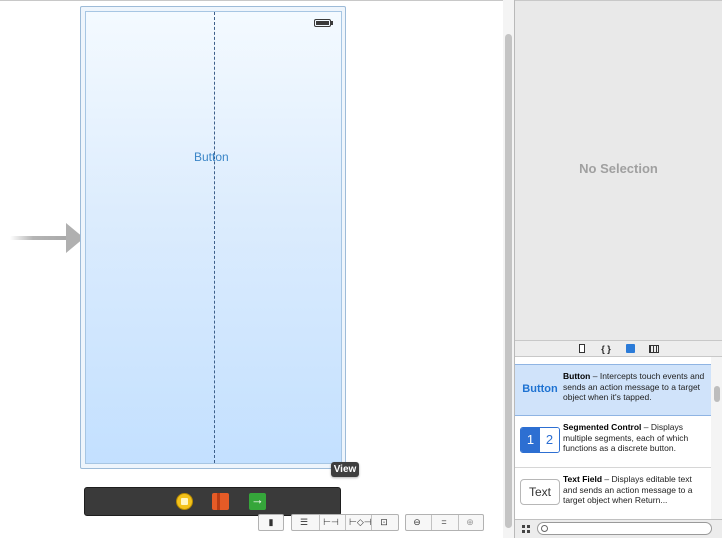  I want to click on resolve-icon: ⊢◇⊣, so click(360, 522).